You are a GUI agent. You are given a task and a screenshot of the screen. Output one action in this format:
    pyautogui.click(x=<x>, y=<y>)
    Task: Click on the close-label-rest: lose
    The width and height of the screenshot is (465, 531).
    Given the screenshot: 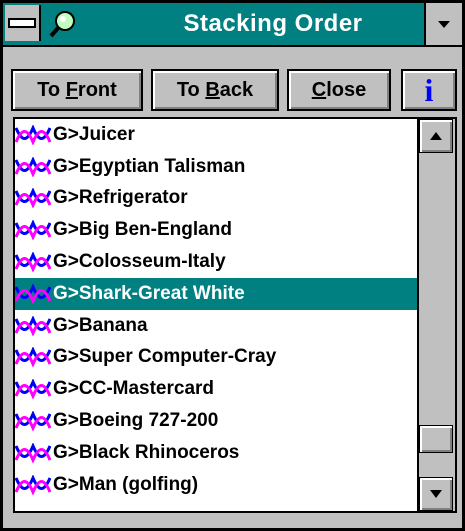 What is the action you would take?
    pyautogui.click(x=346, y=89)
    